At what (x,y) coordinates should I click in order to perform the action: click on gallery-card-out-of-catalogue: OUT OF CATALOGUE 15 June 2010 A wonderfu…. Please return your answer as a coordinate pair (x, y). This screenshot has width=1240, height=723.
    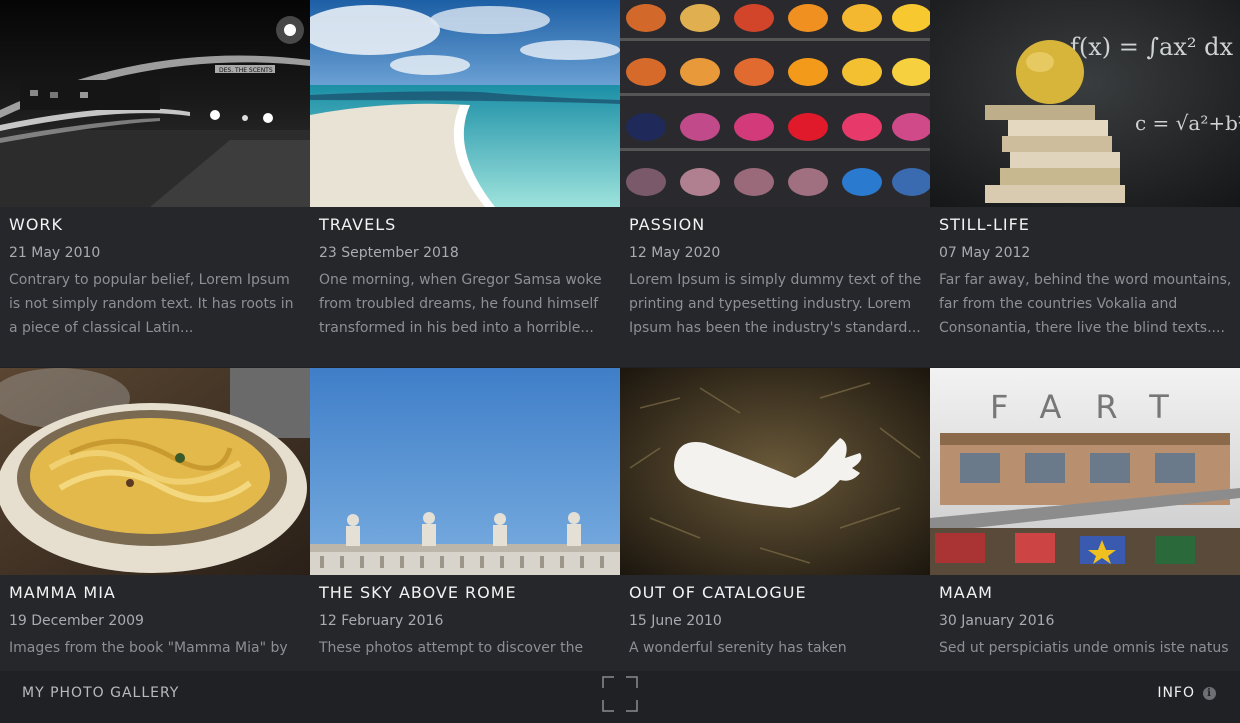
    Looking at the image, I should click on (775, 519).